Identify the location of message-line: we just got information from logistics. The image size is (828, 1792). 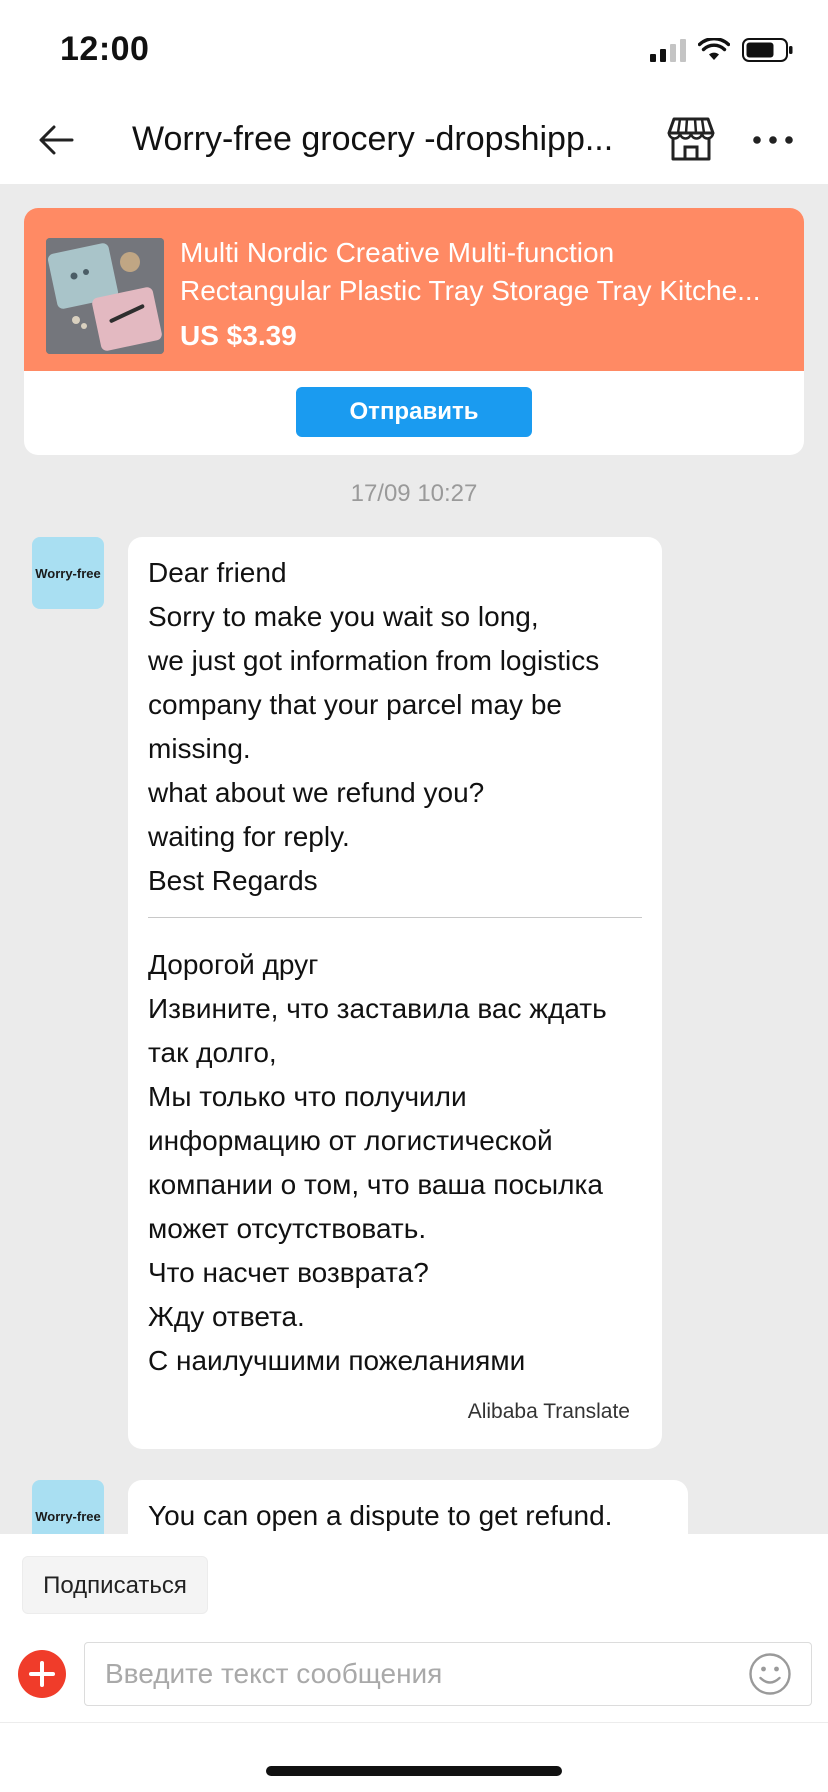
(374, 660).